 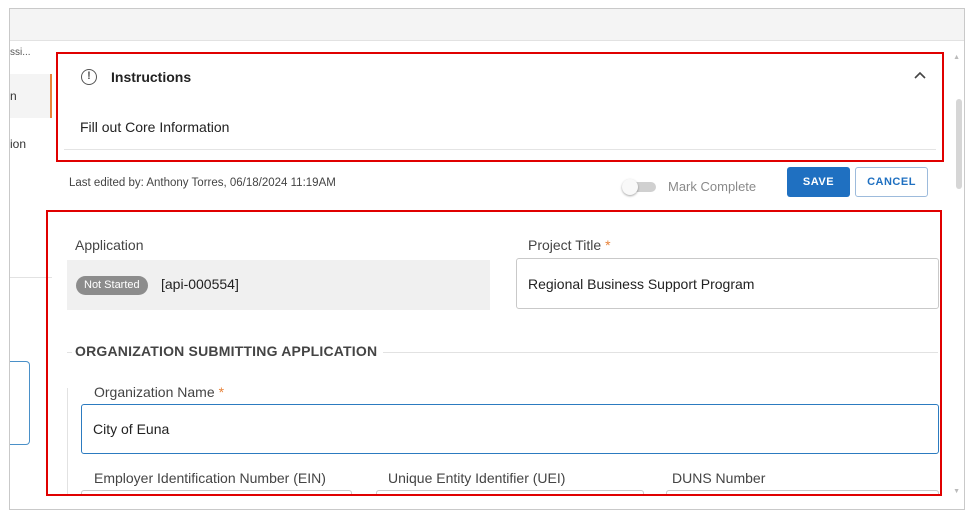 What do you see at coordinates (109, 245) in the screenshot?
I see `application-label: Application` at bounding box center [109, 245].